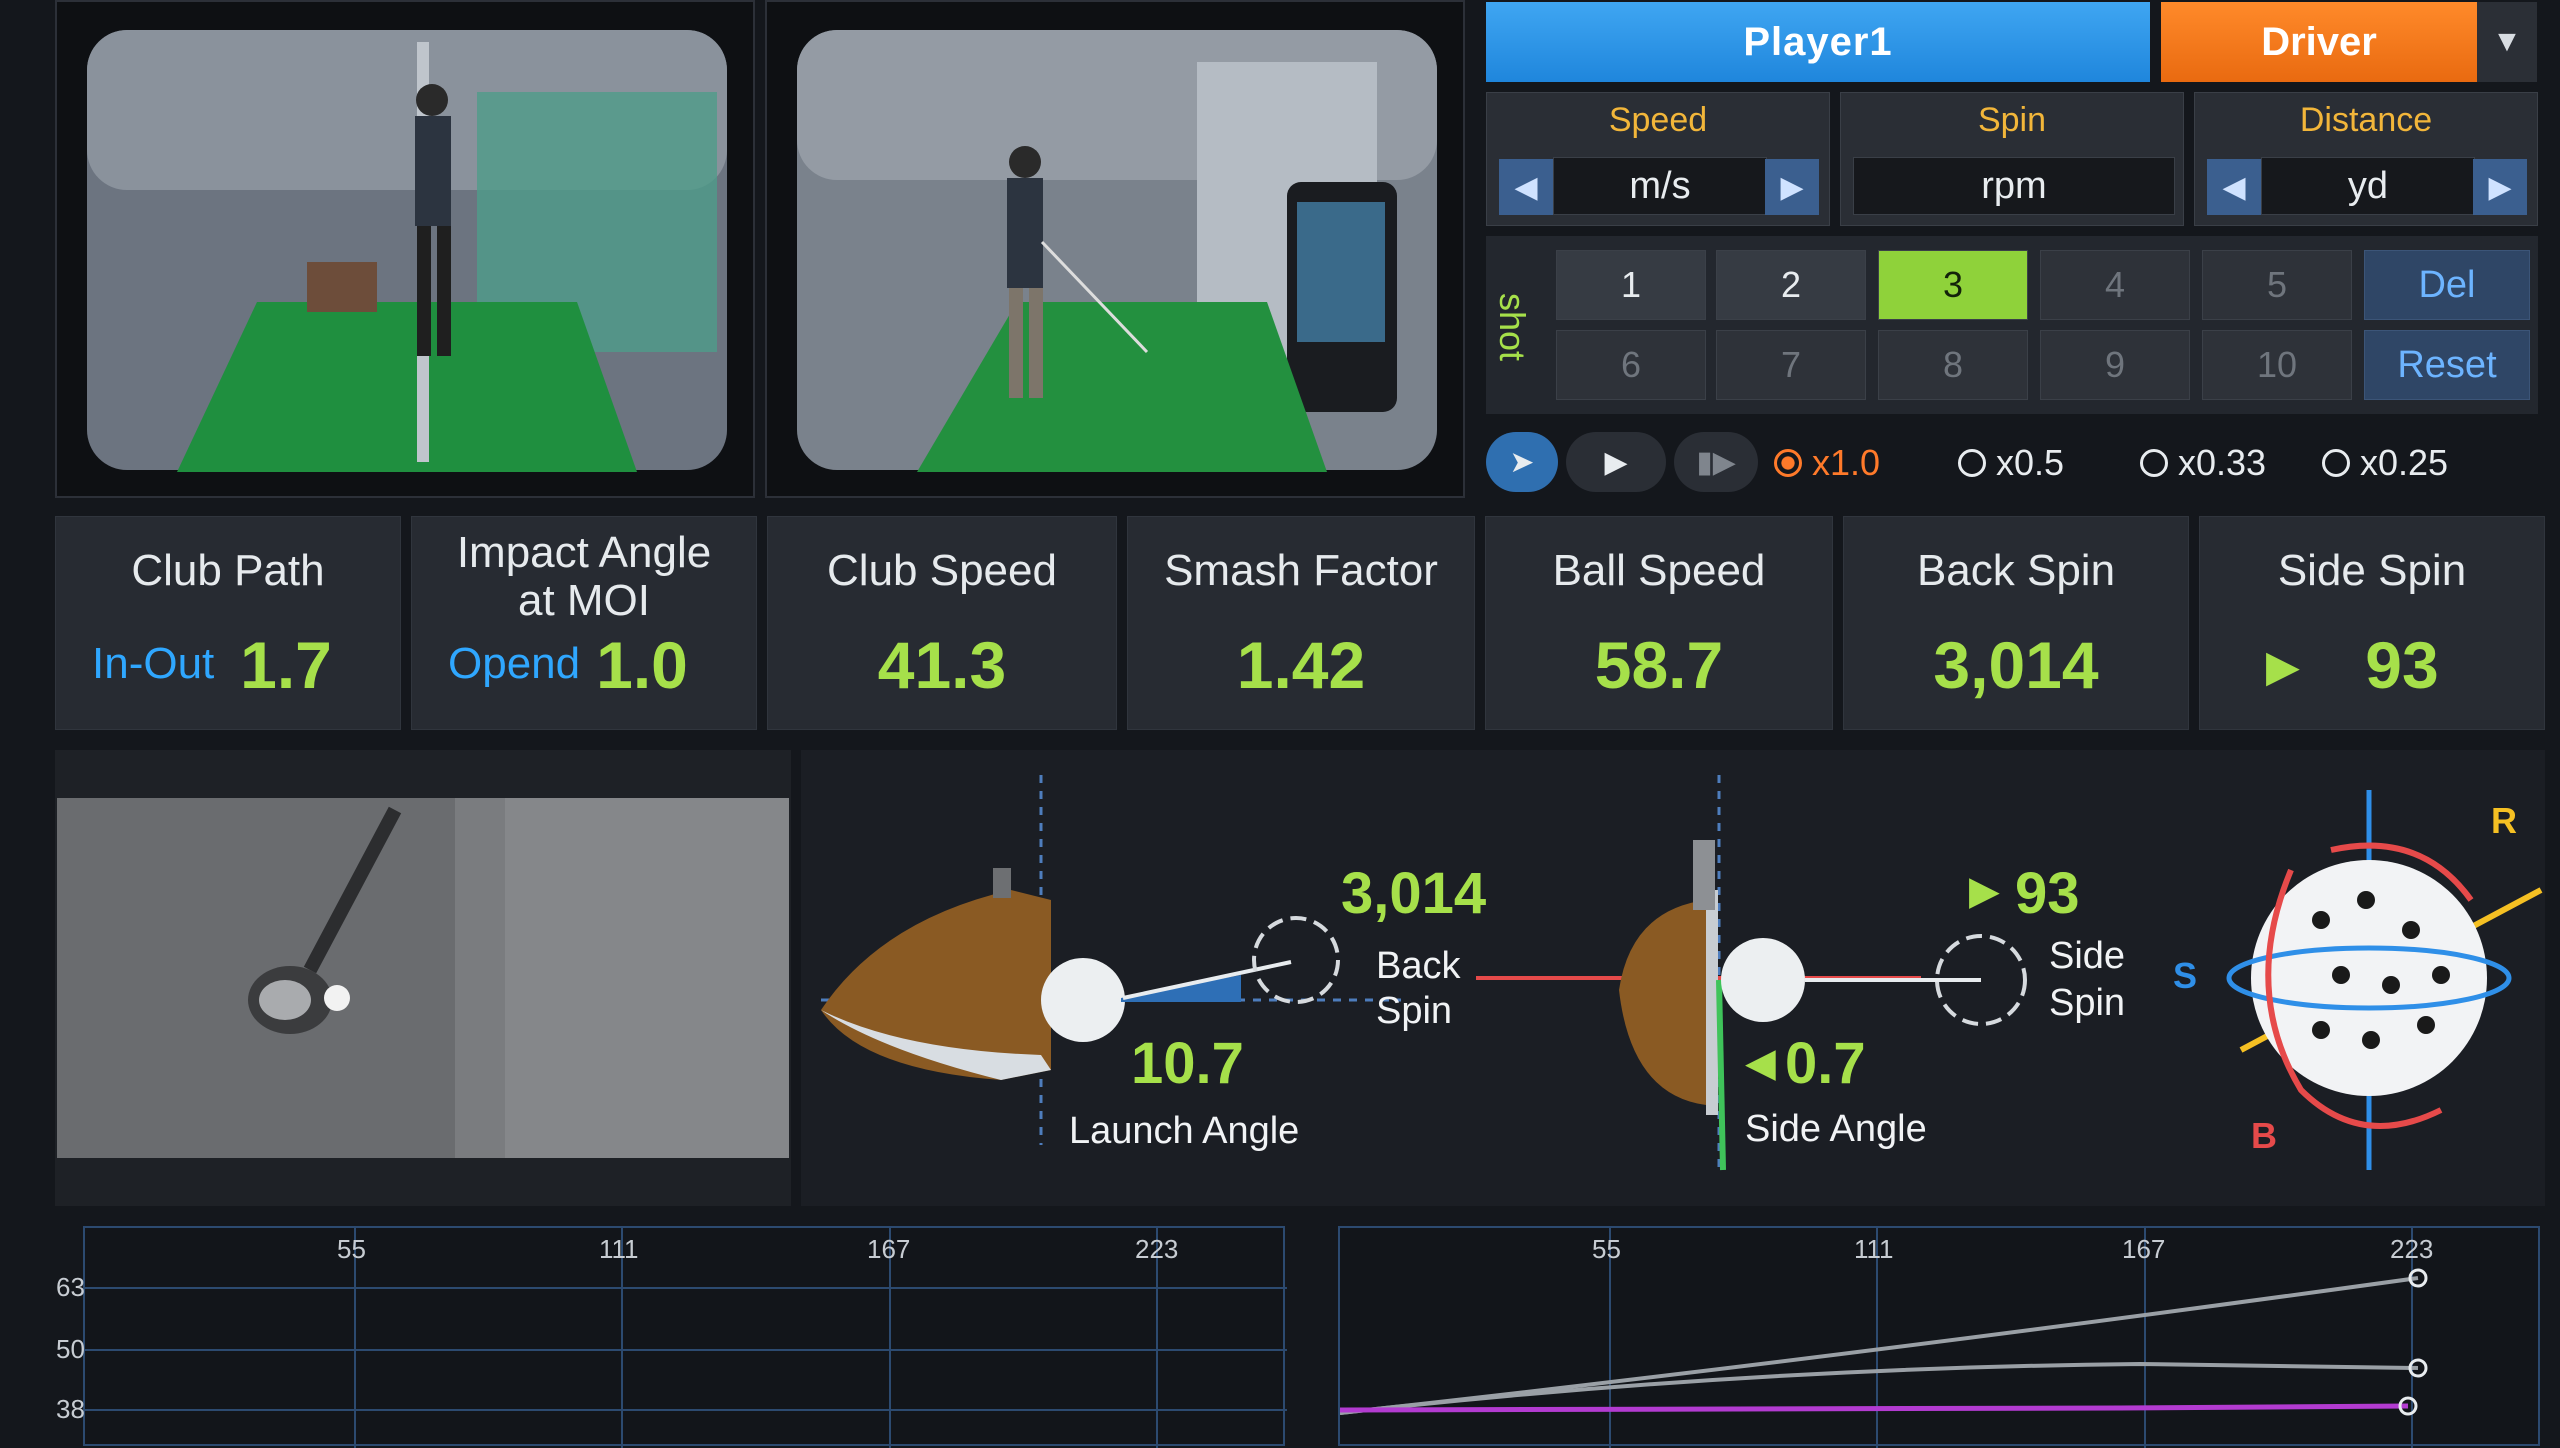  I want to click on play-button: ▶, so click(1616, 462).